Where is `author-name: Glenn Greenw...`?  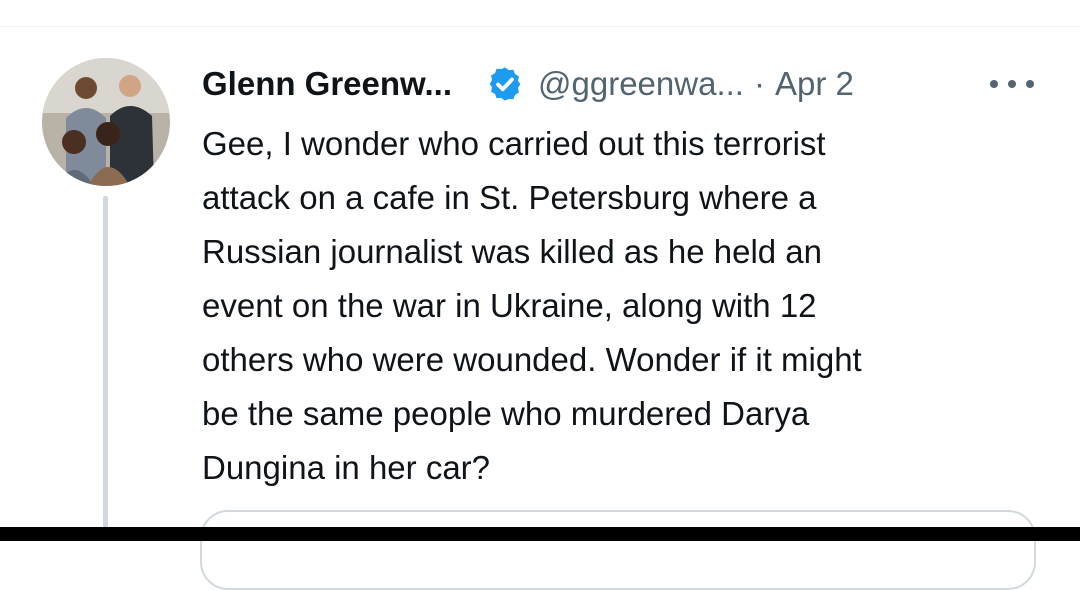 author-name: Glenn Greenw... is located at coordinates (327, 84).